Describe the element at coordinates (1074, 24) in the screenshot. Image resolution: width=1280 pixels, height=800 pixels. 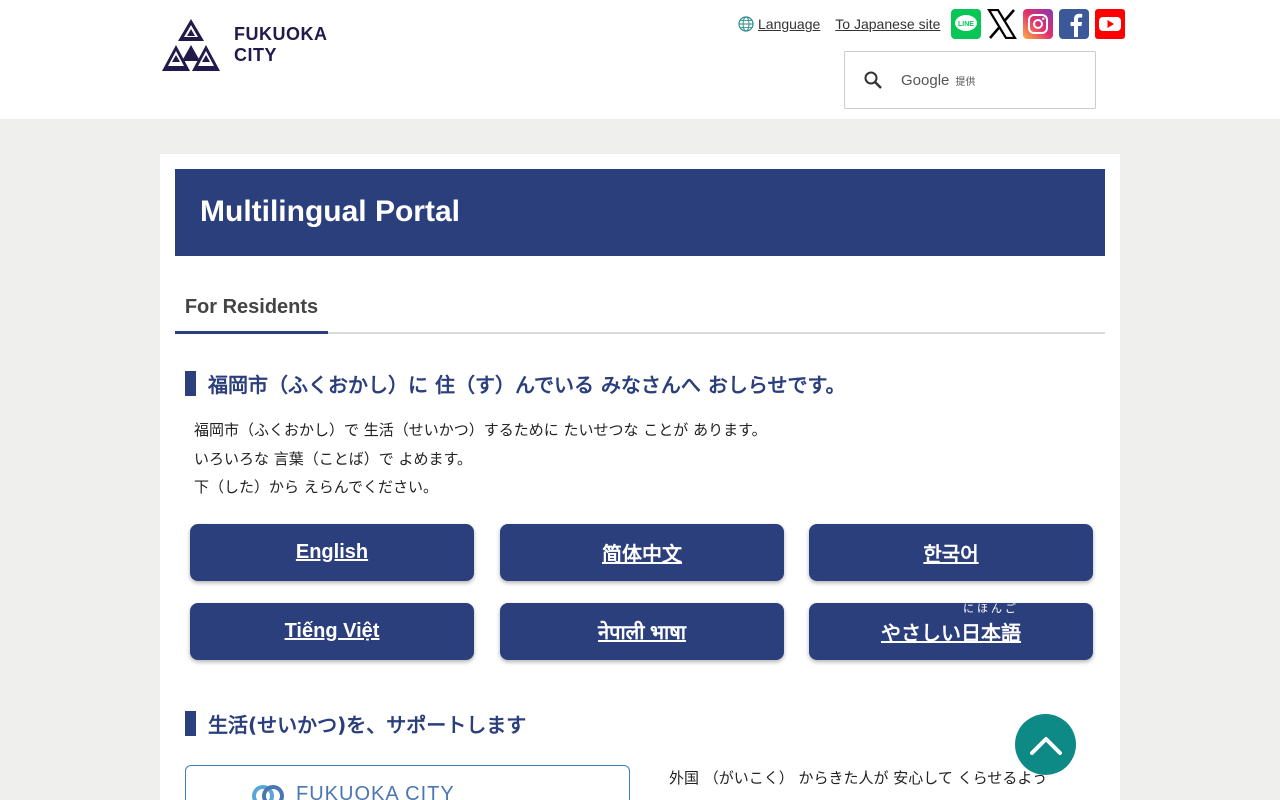
I see `facebook-icon` at that location.